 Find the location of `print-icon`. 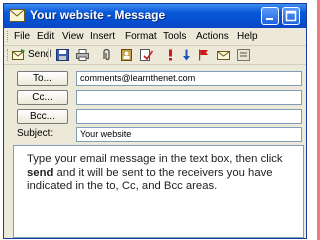

print-icon is located at coordinates (82, 55).